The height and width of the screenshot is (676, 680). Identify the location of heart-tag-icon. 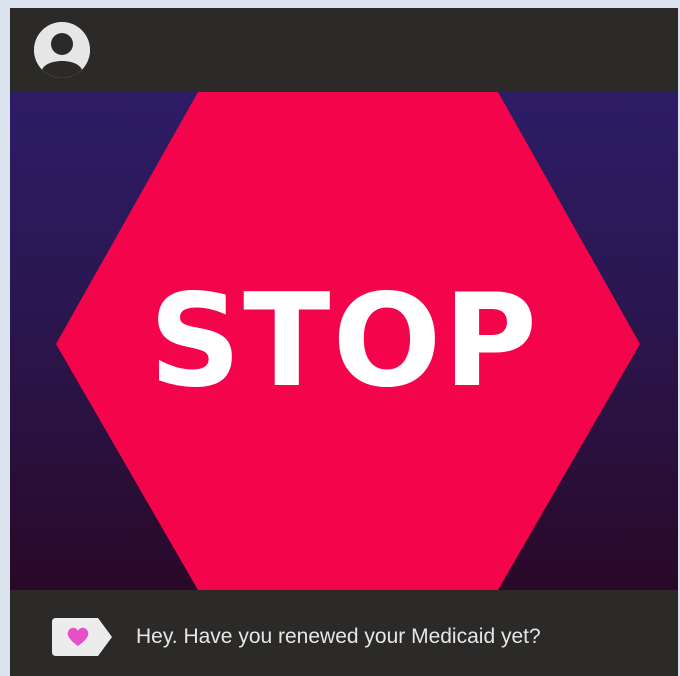
(82, 639).